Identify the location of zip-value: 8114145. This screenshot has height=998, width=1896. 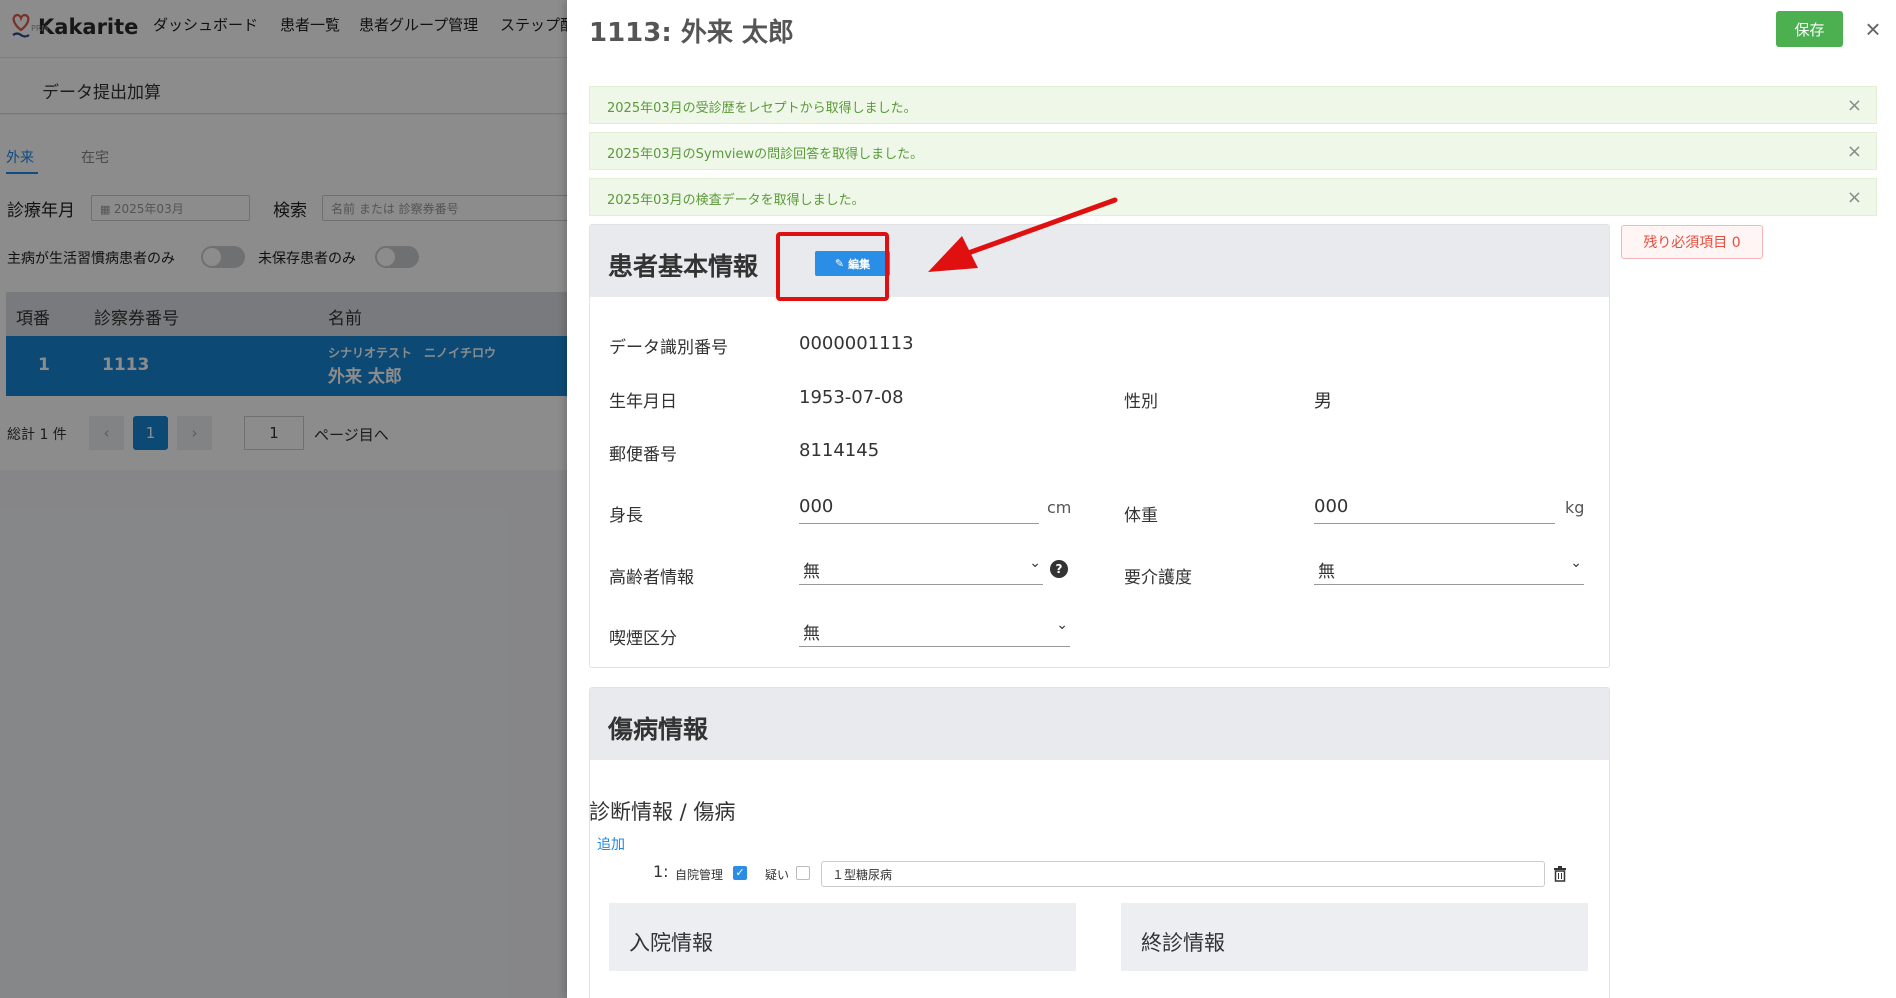
(839, 450).